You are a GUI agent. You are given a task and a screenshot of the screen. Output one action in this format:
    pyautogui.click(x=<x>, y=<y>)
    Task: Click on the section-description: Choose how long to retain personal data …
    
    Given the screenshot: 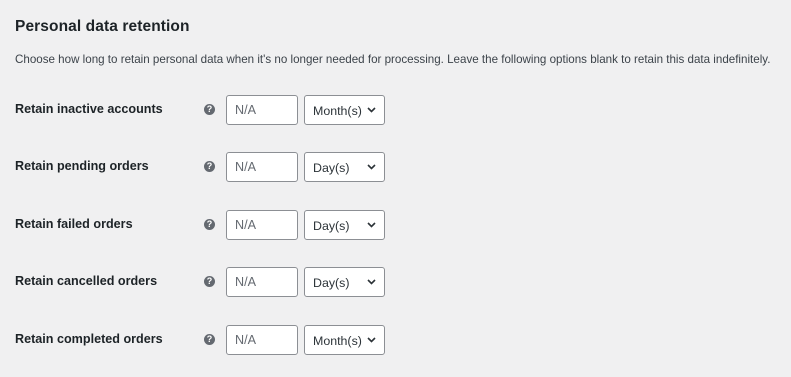 What is the action you would take?
    pyautogui.click(x=393, y=59)
    